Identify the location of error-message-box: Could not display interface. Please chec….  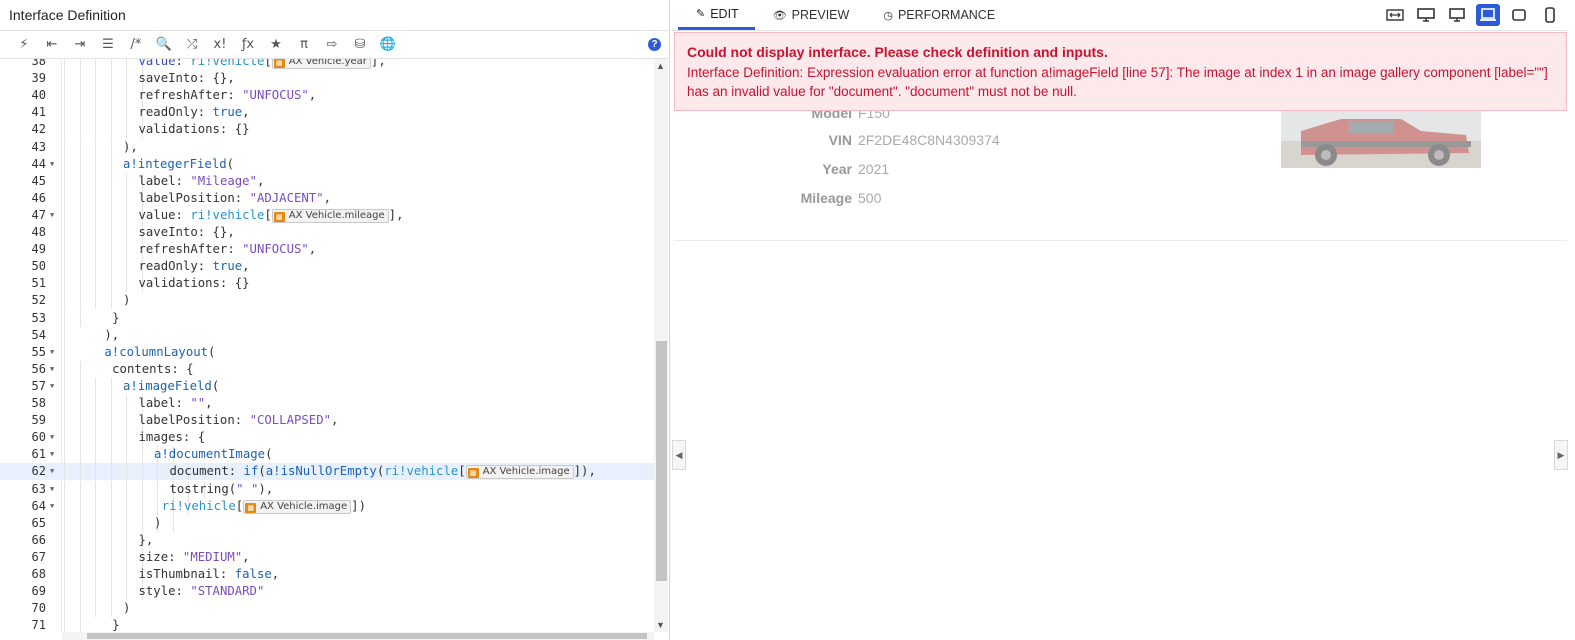
(1120, 71).